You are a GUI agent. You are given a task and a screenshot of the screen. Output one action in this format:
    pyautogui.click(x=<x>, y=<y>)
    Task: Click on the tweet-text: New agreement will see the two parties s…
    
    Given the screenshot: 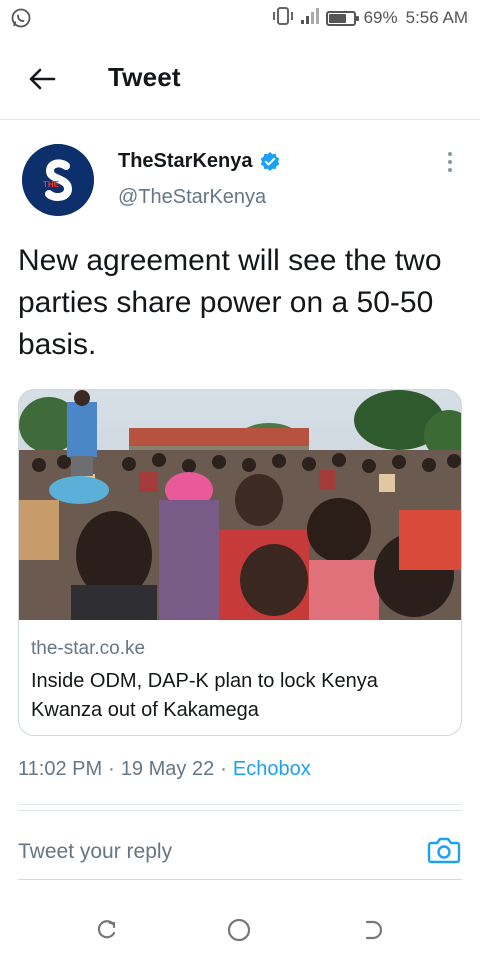 What is the action you would take?
    pyautogui.click(x=230, y=302)
    